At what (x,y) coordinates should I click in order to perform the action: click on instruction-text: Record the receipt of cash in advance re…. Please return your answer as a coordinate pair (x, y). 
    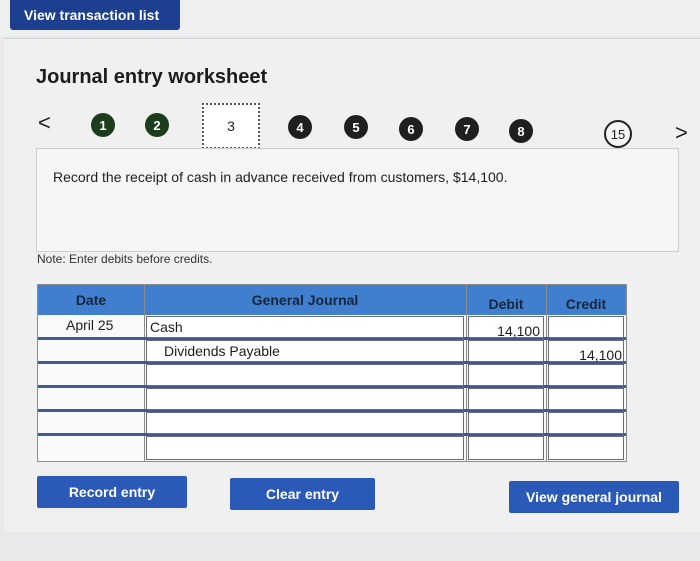
    Looking at the image, I should click on (280, 177).